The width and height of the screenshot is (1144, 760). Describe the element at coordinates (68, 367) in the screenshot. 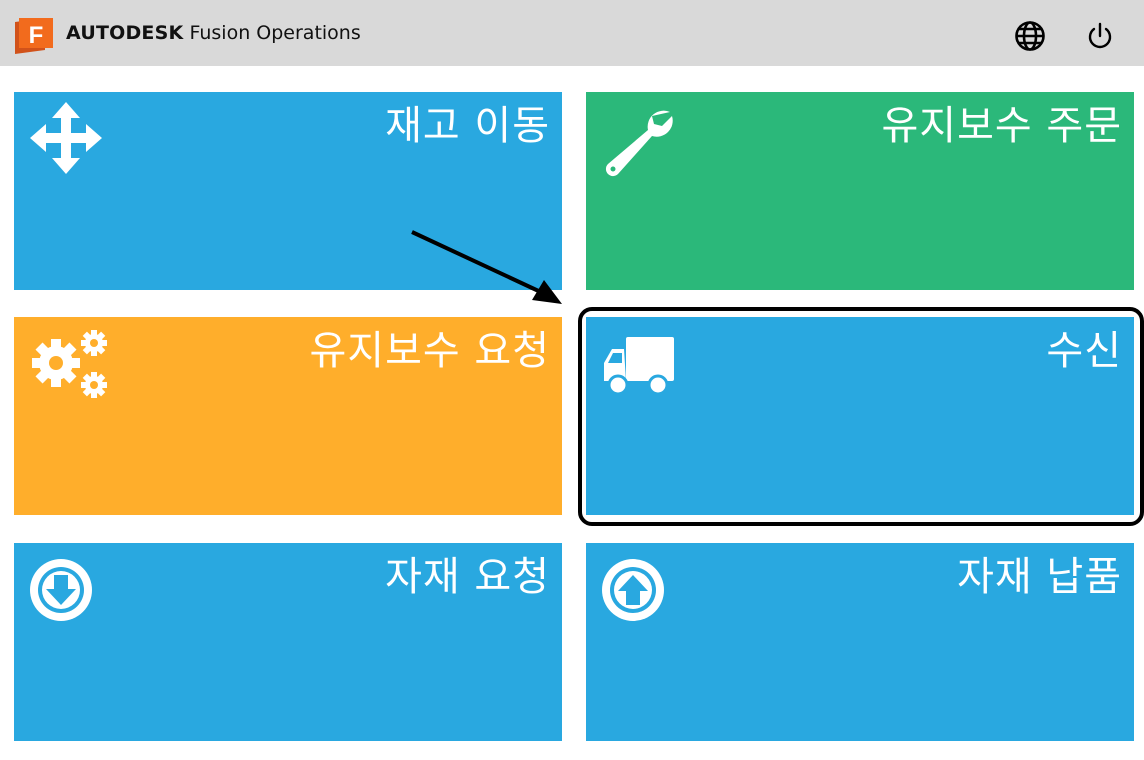

I see `gears-icon` at that location.